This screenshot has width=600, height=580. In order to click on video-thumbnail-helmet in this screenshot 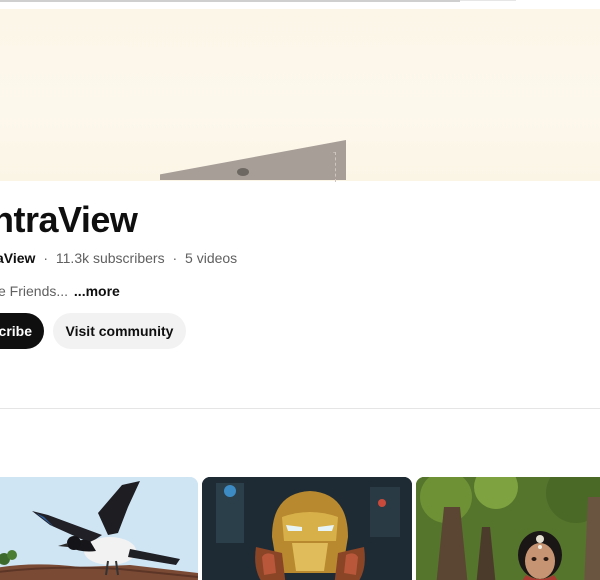, I will do `click(307, 528)`.